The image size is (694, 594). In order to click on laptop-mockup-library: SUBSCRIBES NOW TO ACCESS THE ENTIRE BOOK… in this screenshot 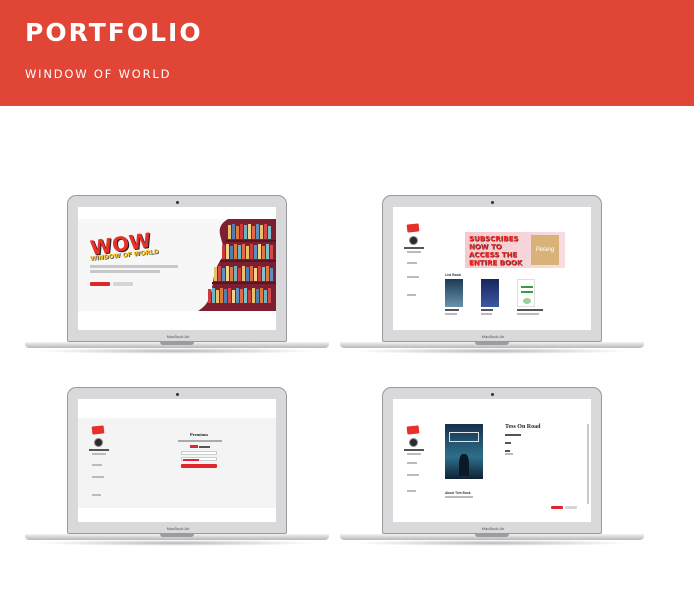, I will do `click(492, 276)`.